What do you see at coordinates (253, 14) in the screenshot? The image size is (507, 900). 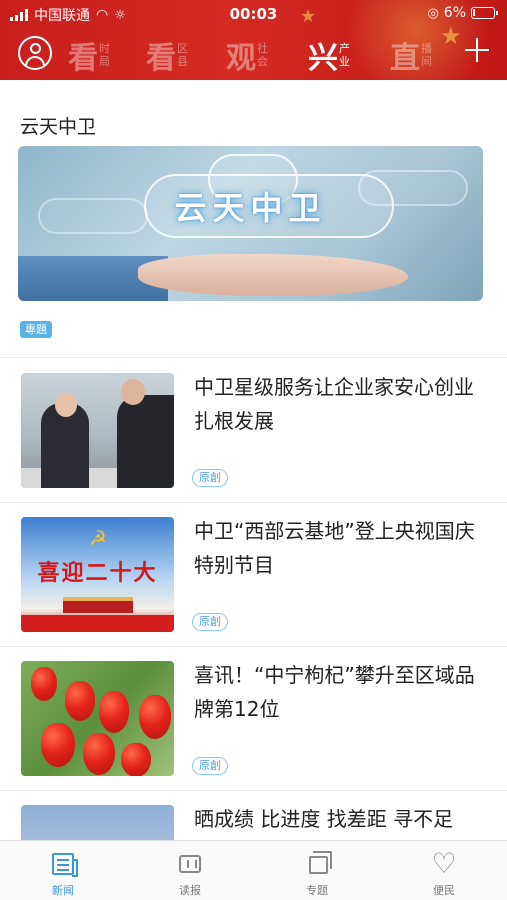 I see `status-bar: 中国联通 ◠ ☼ 00:03 ◎ 6%` at bounding box center [253, 14].